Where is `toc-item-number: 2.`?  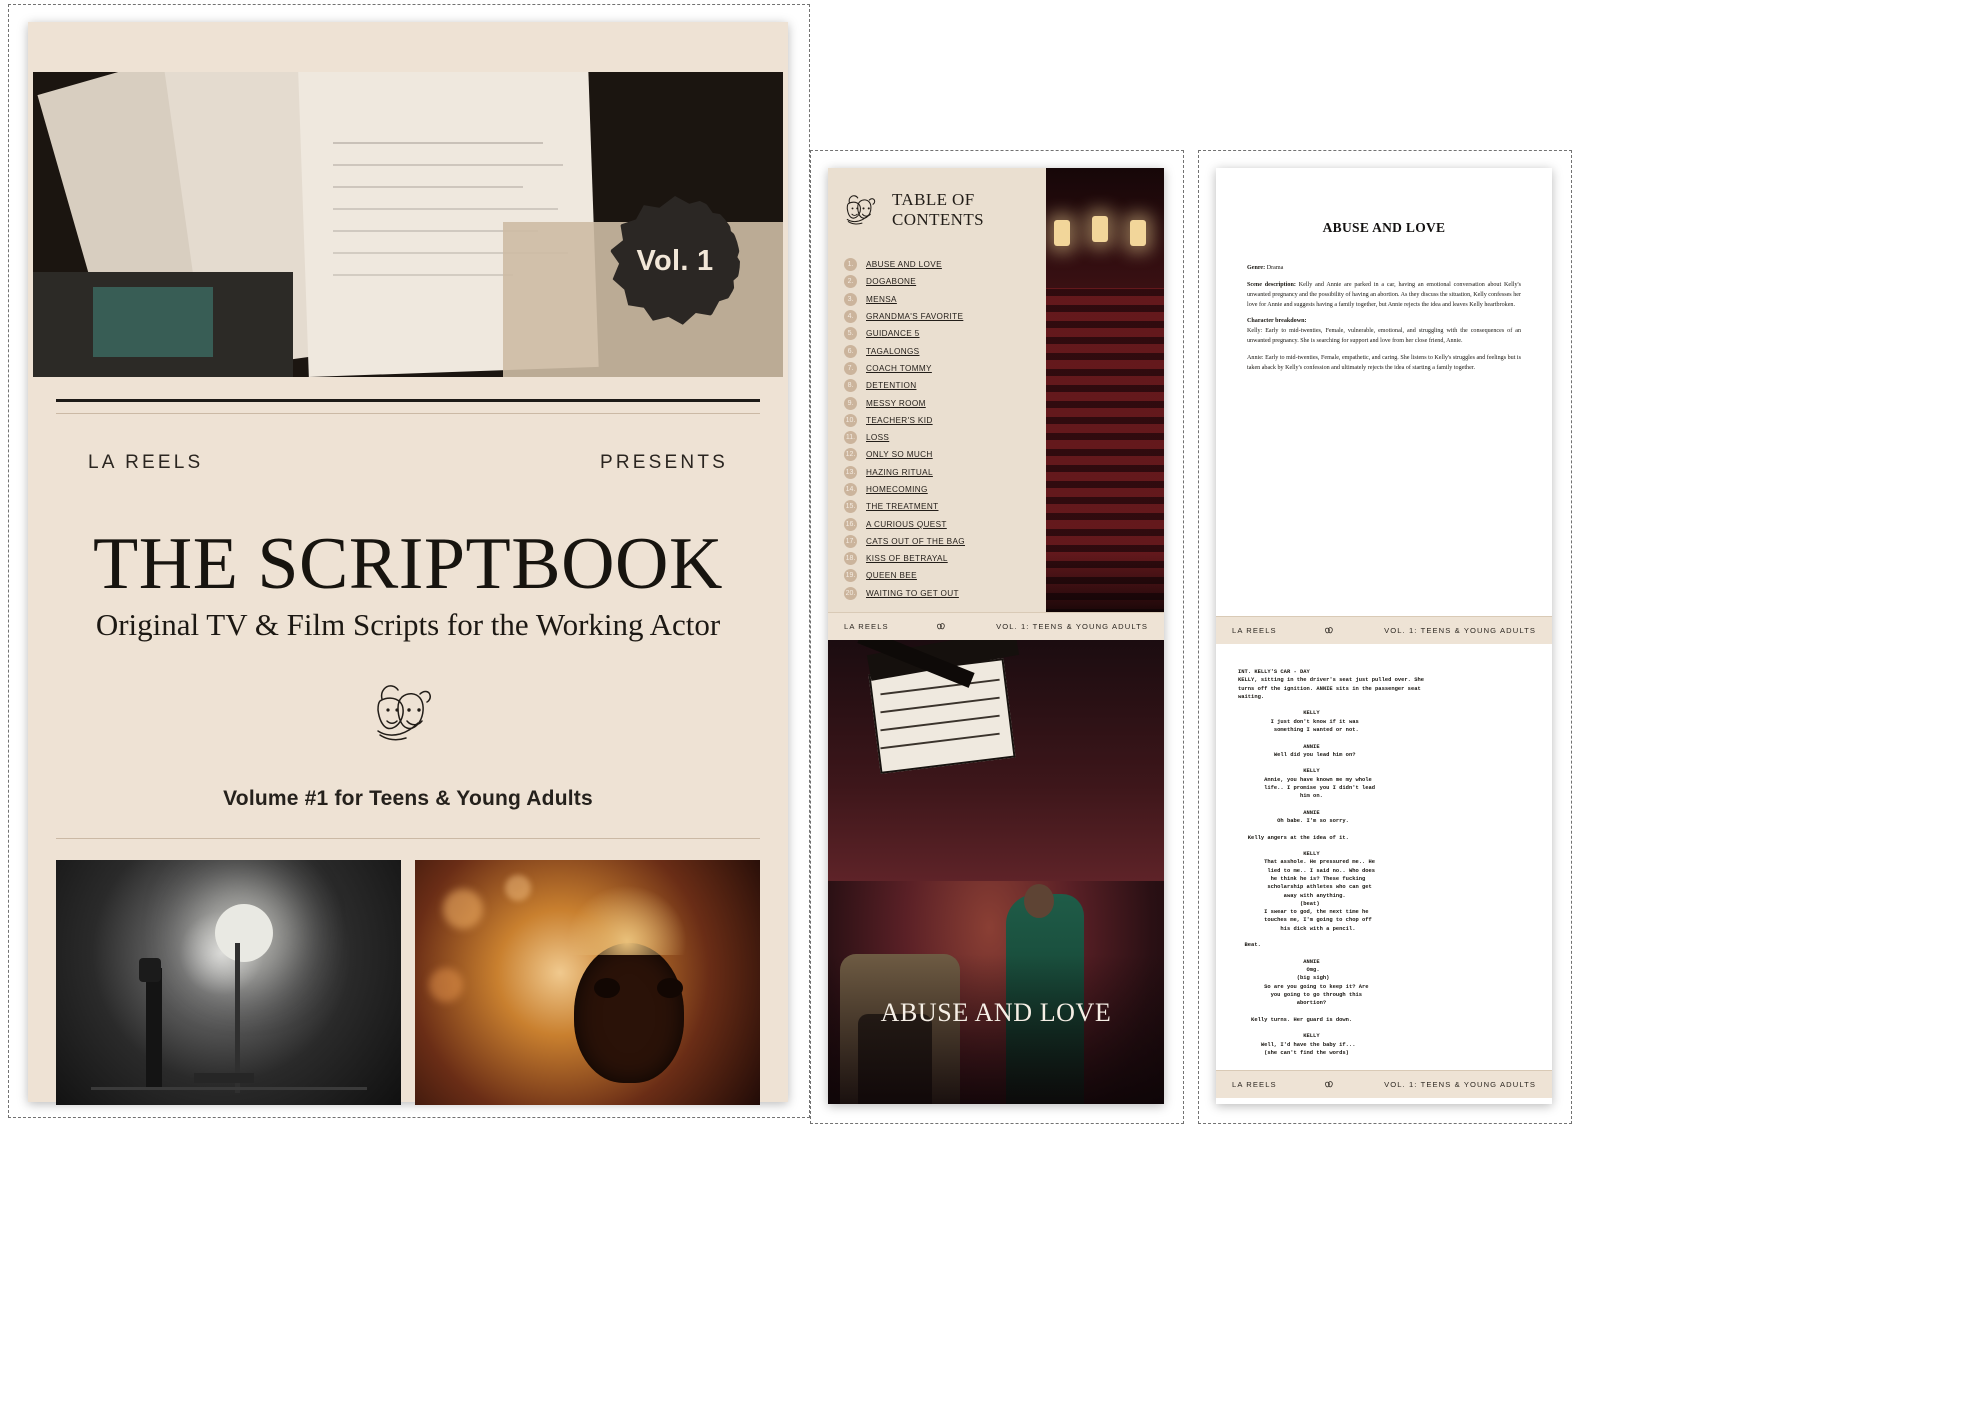 toc-item-number: 2. is located at coordinates (850, 282).